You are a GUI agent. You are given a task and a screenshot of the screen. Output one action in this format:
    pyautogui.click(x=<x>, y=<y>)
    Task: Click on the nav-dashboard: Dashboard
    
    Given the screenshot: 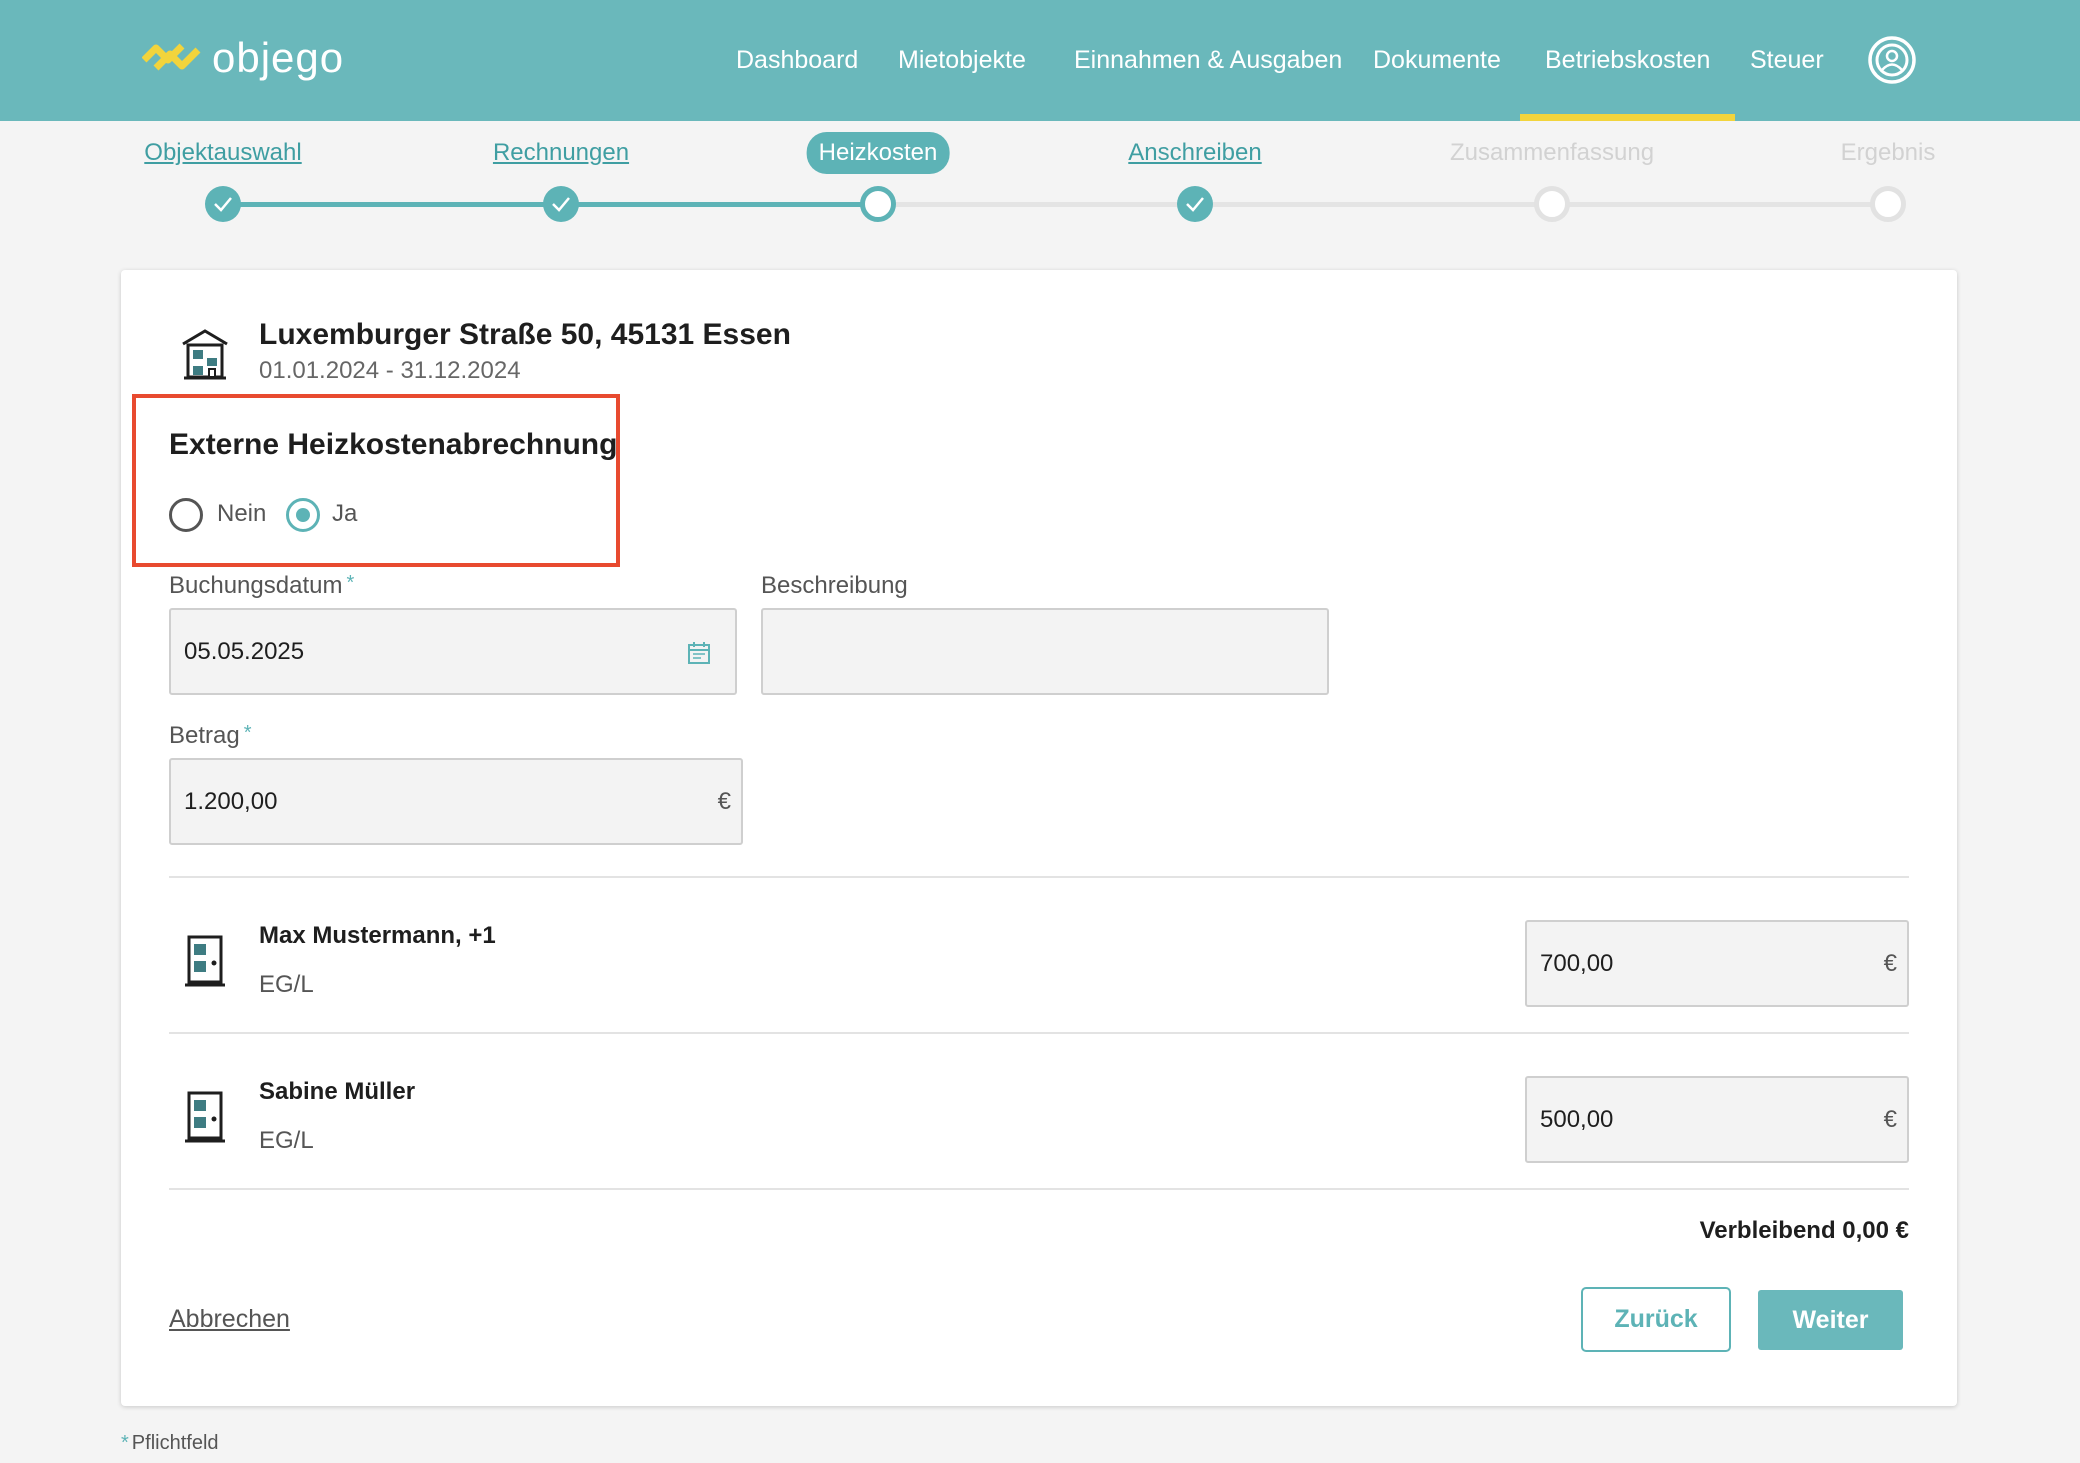 What is the action you would take?
    pyautogui.click(x=797, y=60)
    